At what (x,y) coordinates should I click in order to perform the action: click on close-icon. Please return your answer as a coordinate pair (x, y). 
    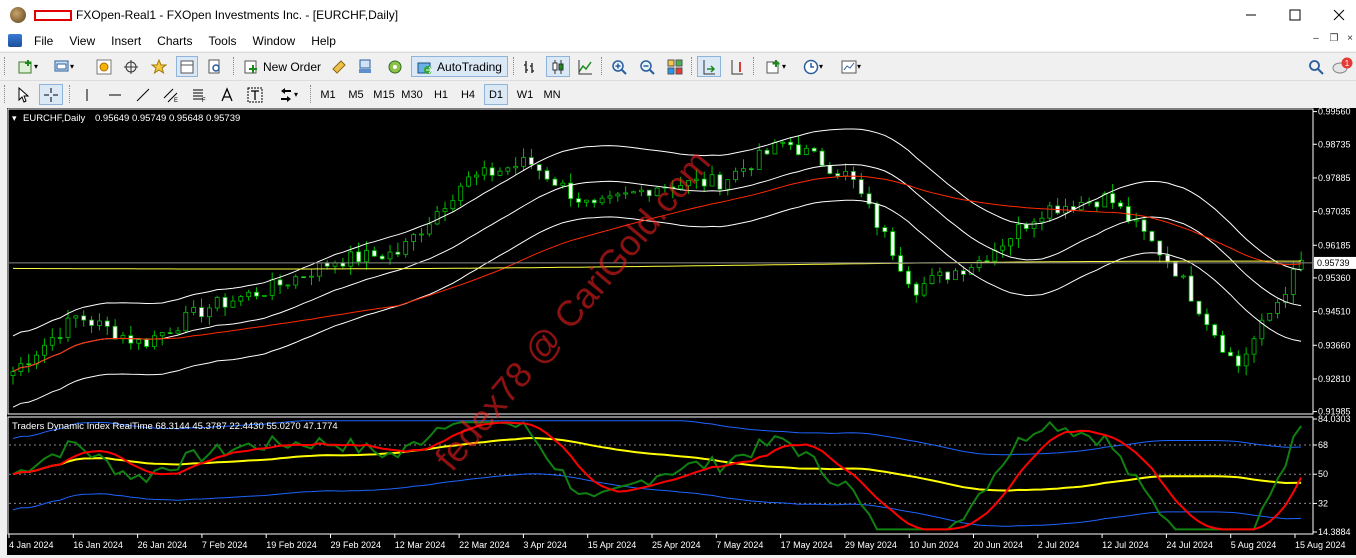
    Looking at the image, I should click on (1339, 15).